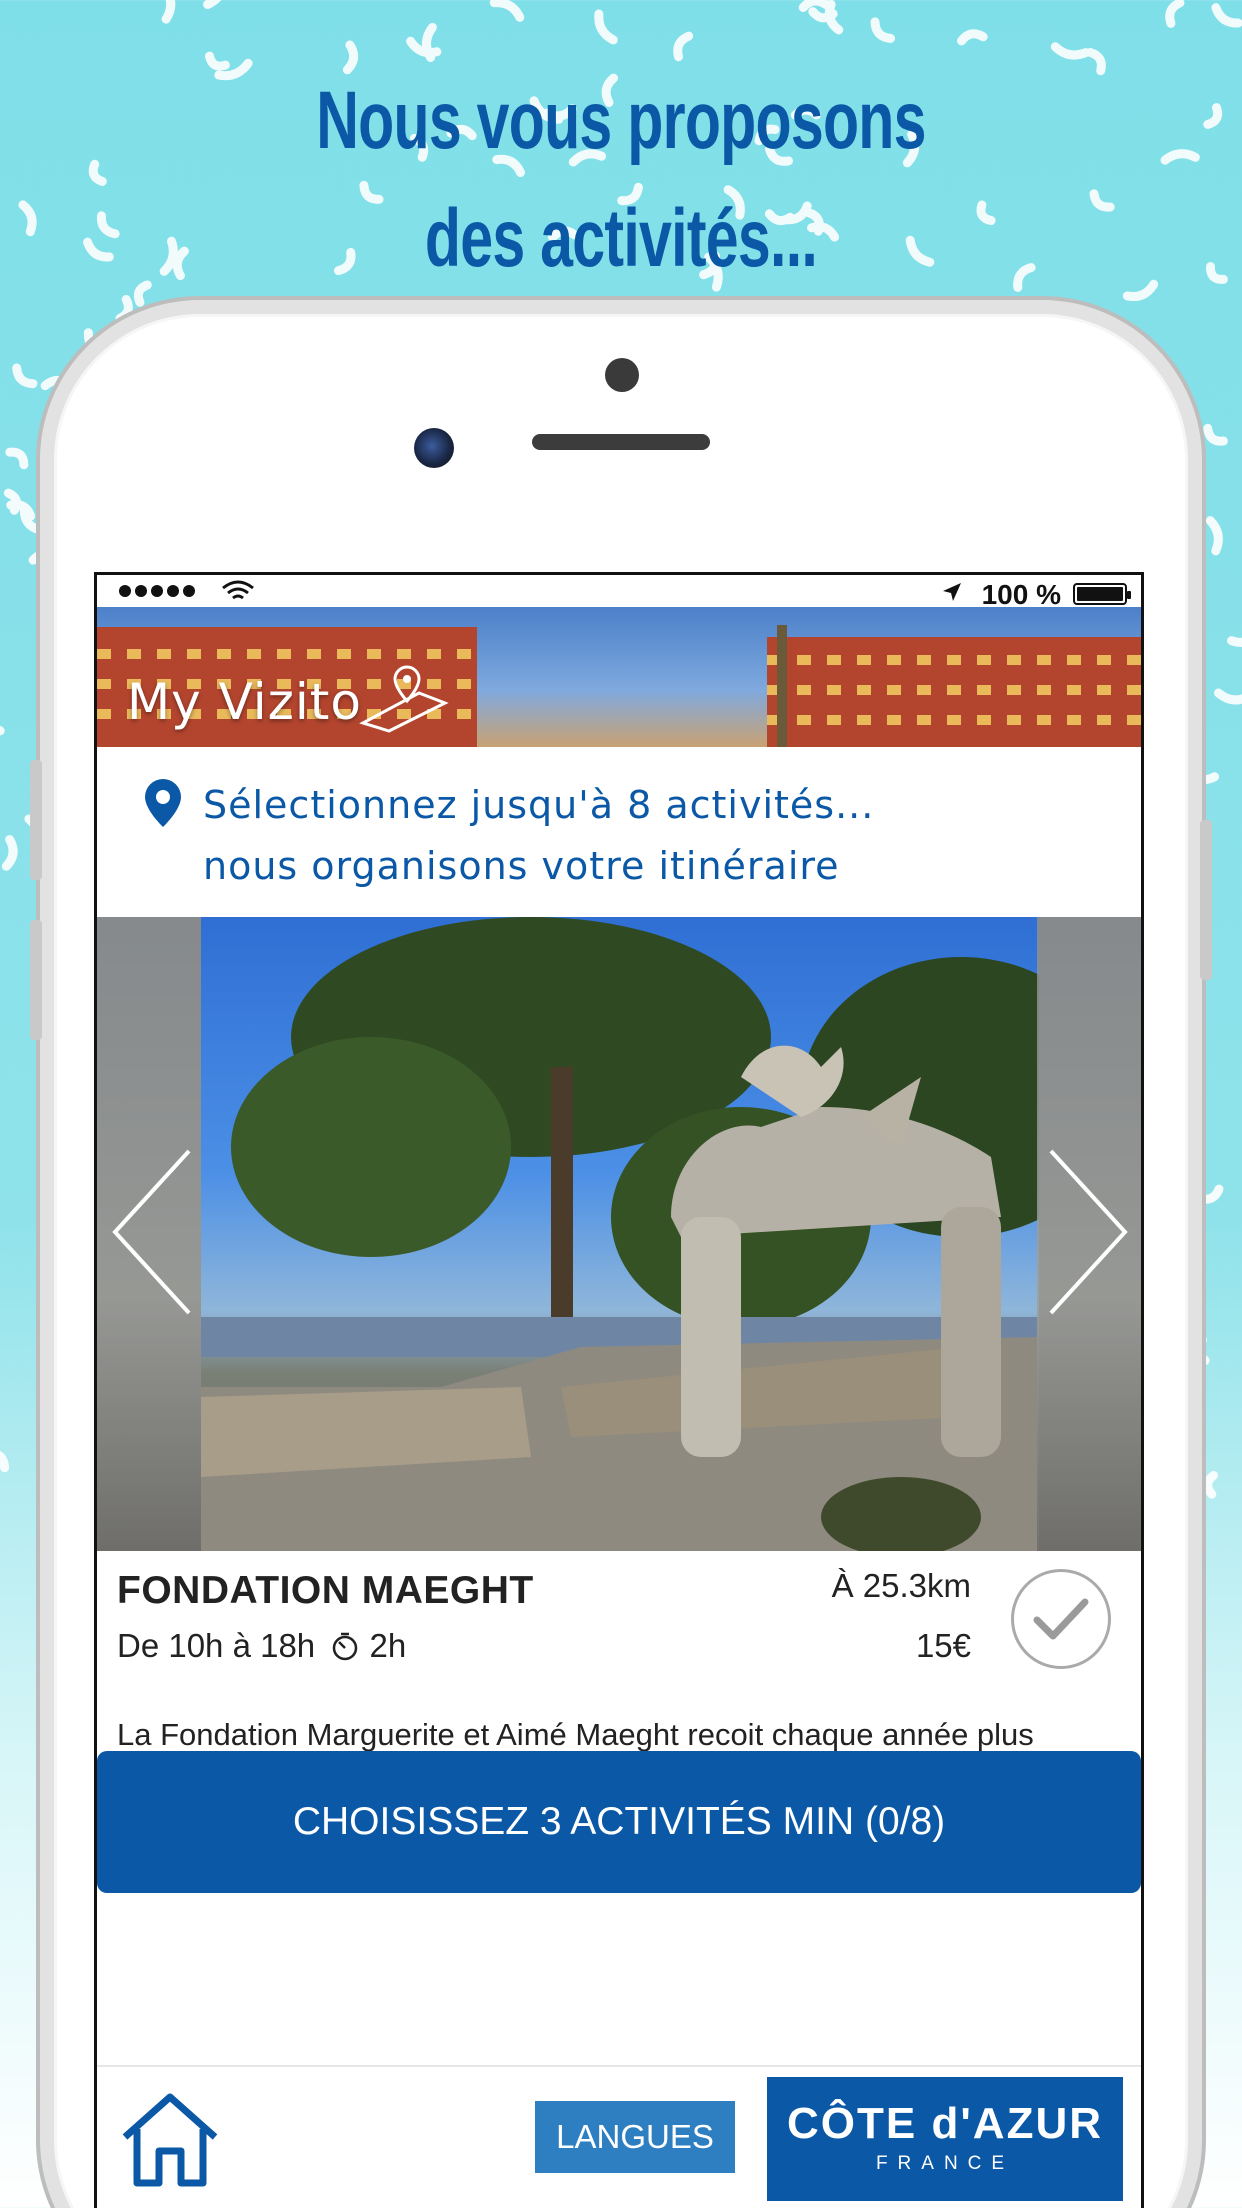 Image resolution: width=1242 pixels, height=2208 pixels. I want to click on map-pin-icon, so click(163, 803).